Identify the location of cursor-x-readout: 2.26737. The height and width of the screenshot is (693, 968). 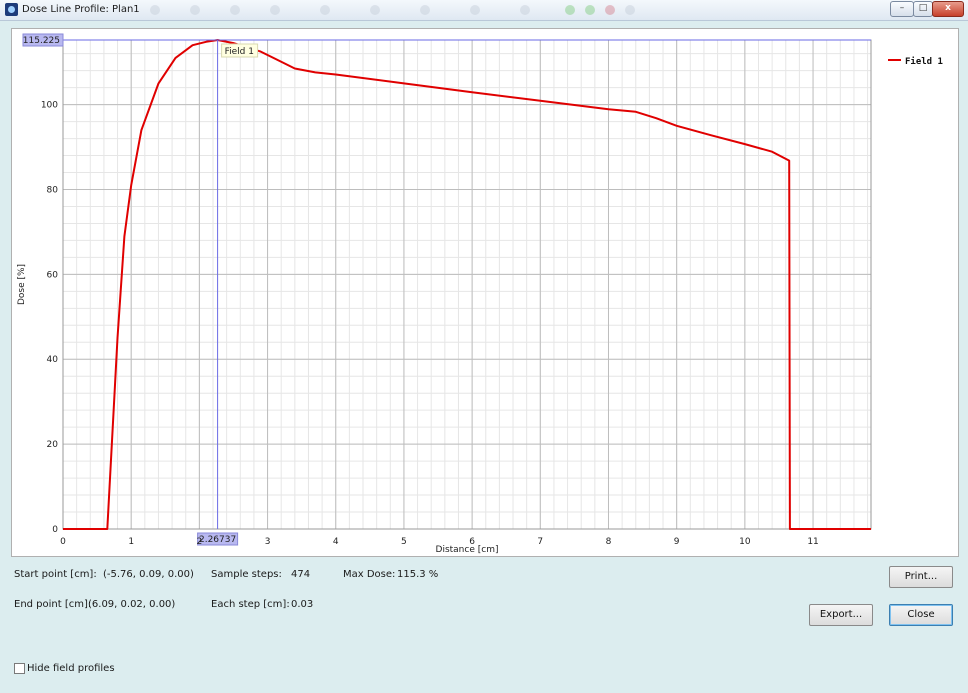
(217, 540).